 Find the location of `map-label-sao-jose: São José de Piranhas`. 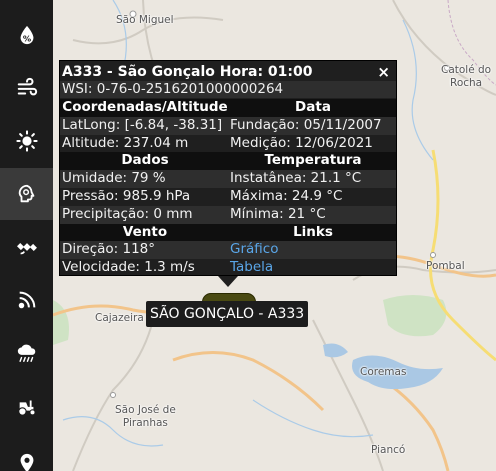

map-label-sao-jose: São José de Piranhas is located at coordinates (145, 417).